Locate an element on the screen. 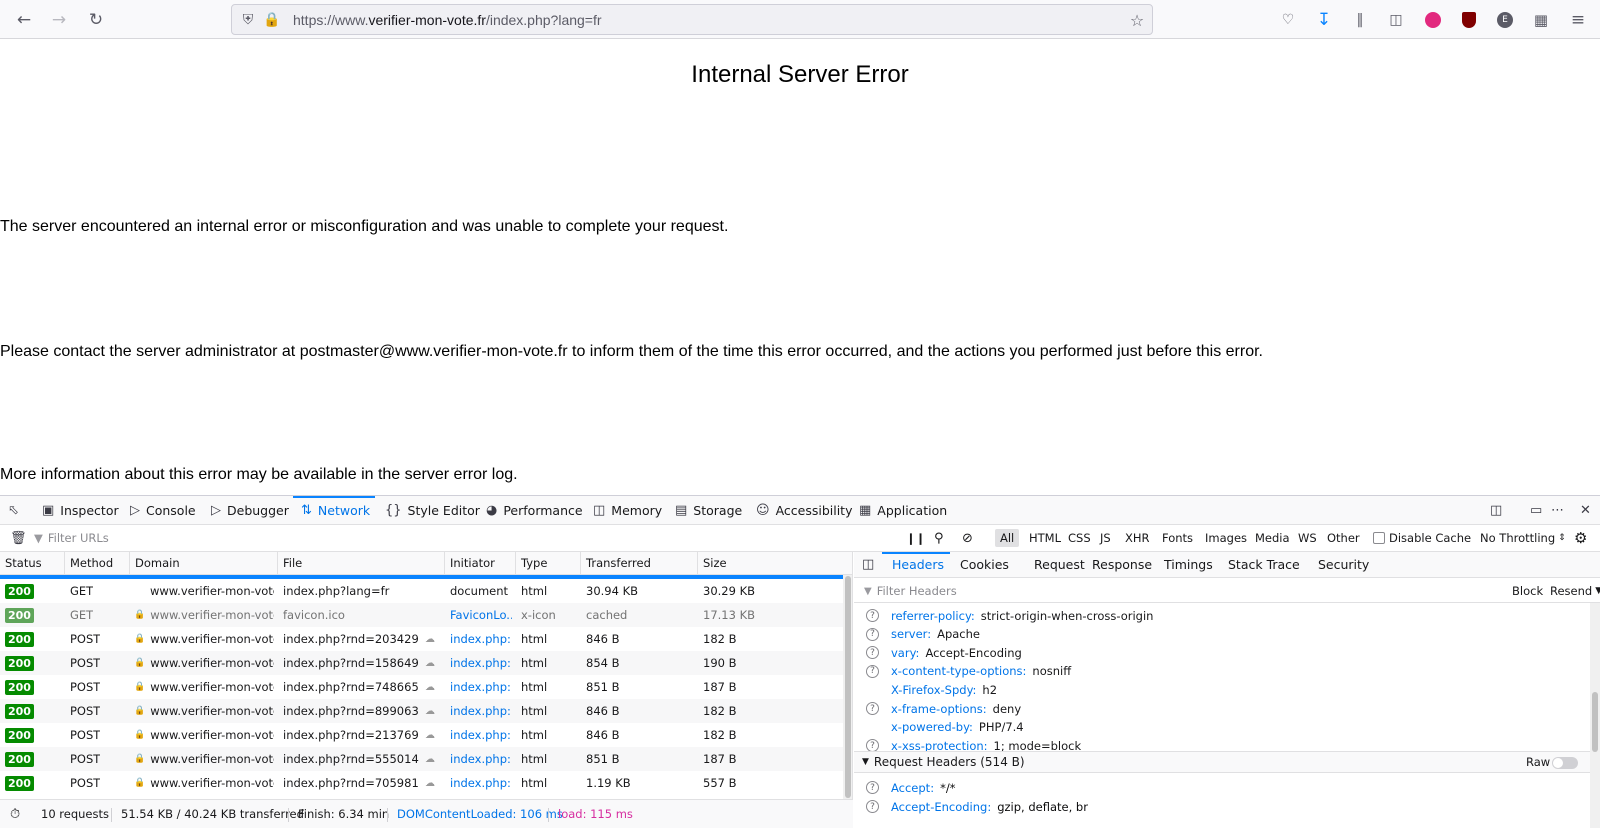 This screenshot has width=1600, height=828. tab-timings: Timings is located at coordinates (1188, 564).